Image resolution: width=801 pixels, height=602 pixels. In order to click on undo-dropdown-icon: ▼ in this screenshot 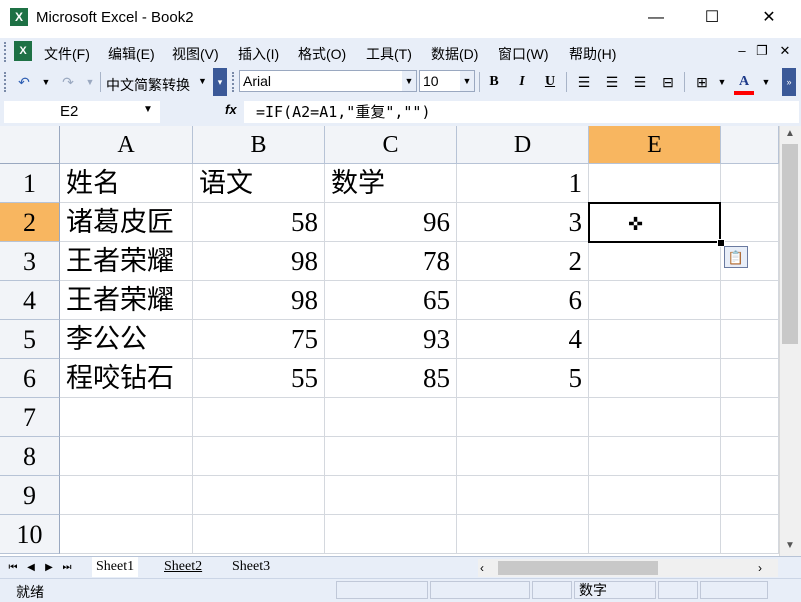, I will do `click(46, 82)`.